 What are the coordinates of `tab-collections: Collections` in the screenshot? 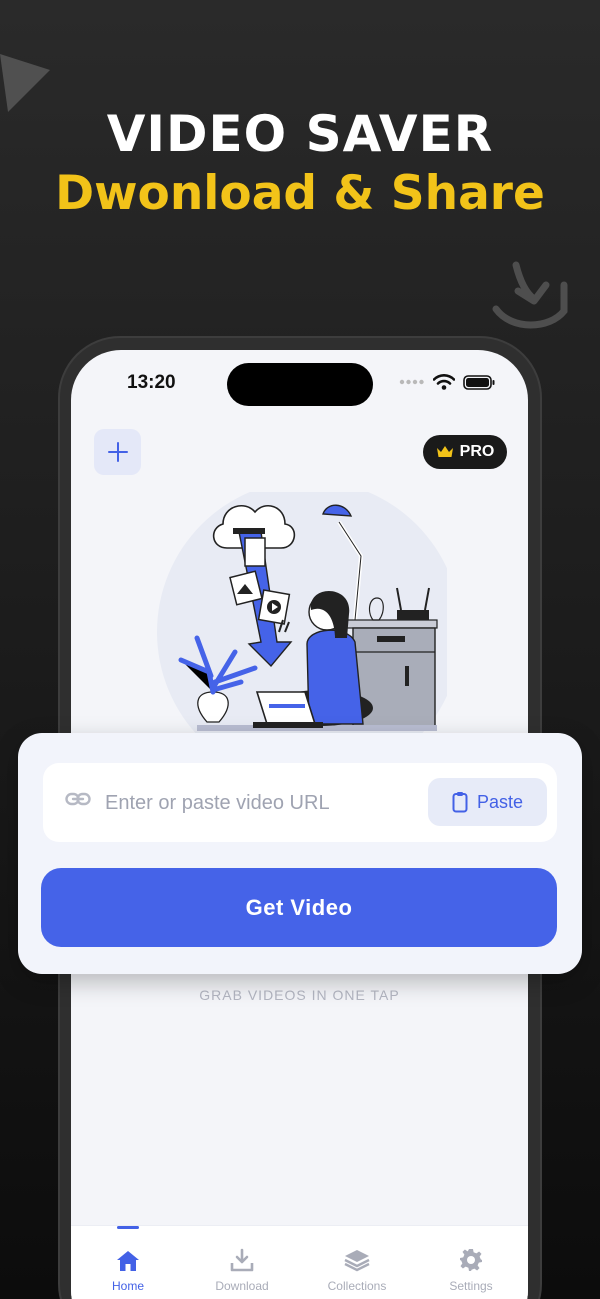 It's located at (357, 1262).